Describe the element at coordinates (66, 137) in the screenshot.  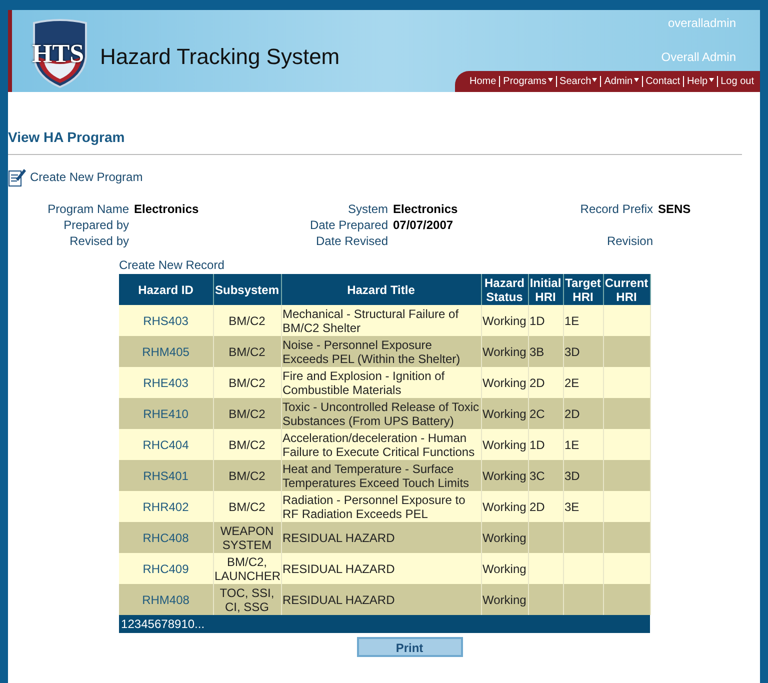
I see `page-title: View HA Program` at that location.